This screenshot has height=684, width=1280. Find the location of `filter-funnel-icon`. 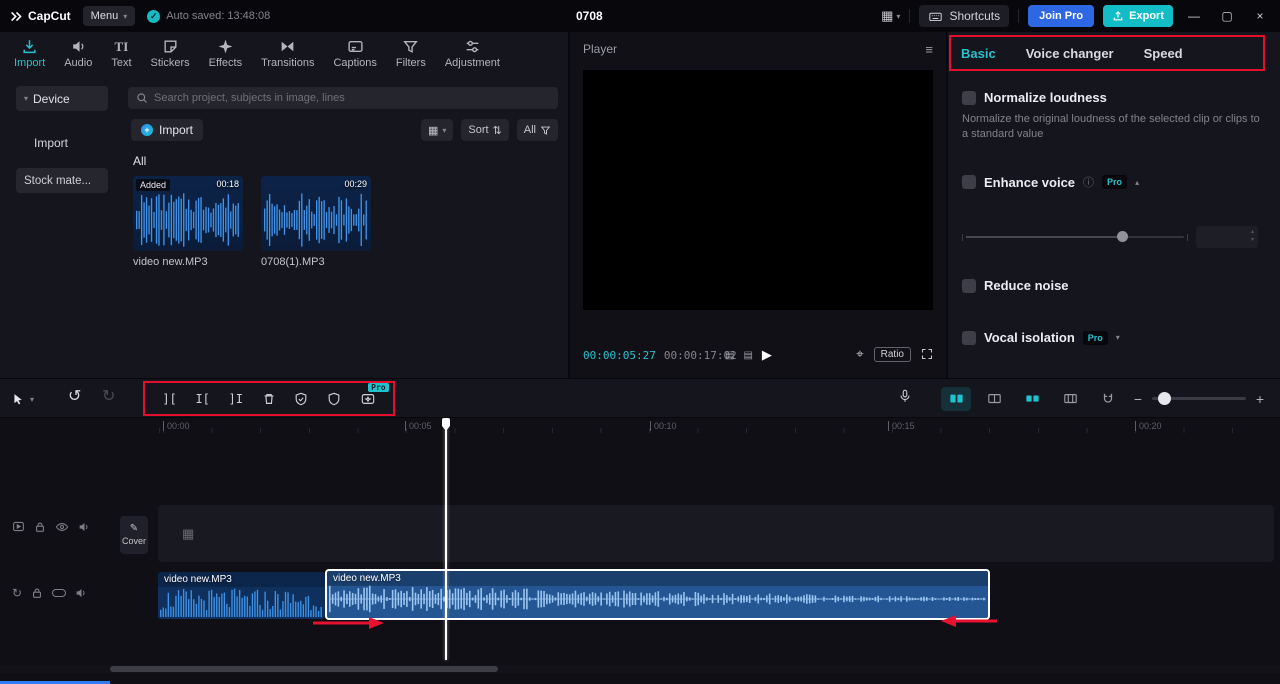

filter-funnel-icon is located at coordinates (545, 130).